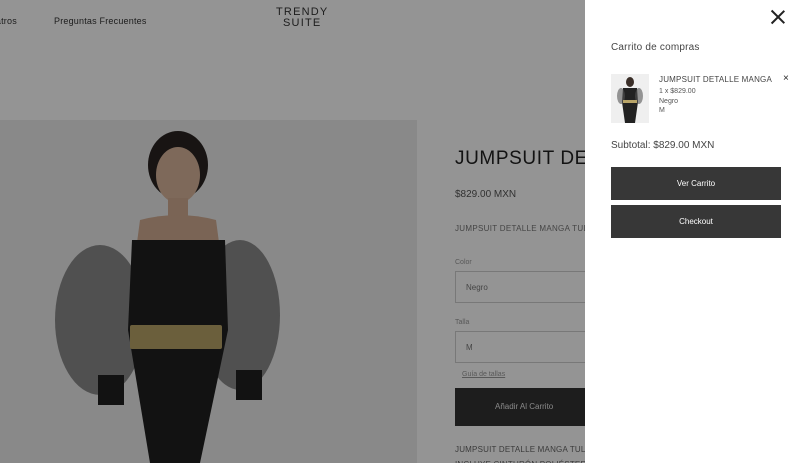  Describe the element at coordinates (696, 183) in the screenshot. I see `view-cart-button: Ver Carrito` at that location.